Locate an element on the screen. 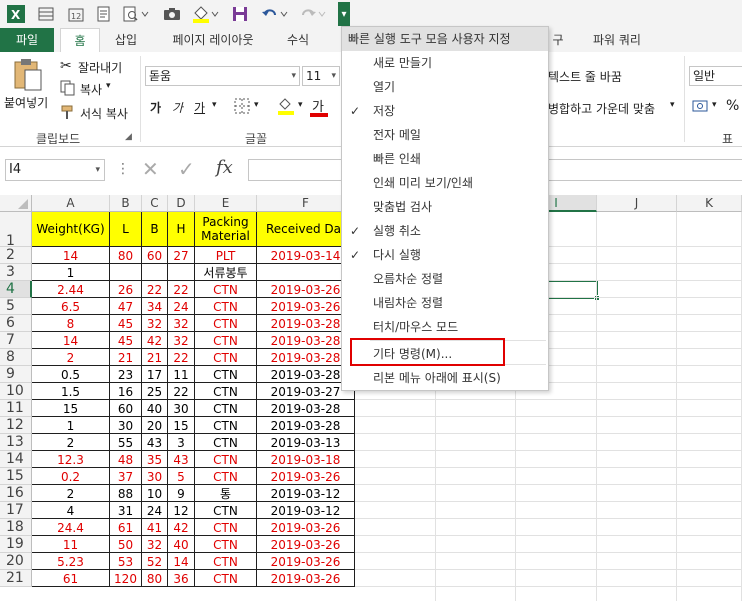 The image size is (742, 601). table-cell: 88 is located at coordinates (126, 493).